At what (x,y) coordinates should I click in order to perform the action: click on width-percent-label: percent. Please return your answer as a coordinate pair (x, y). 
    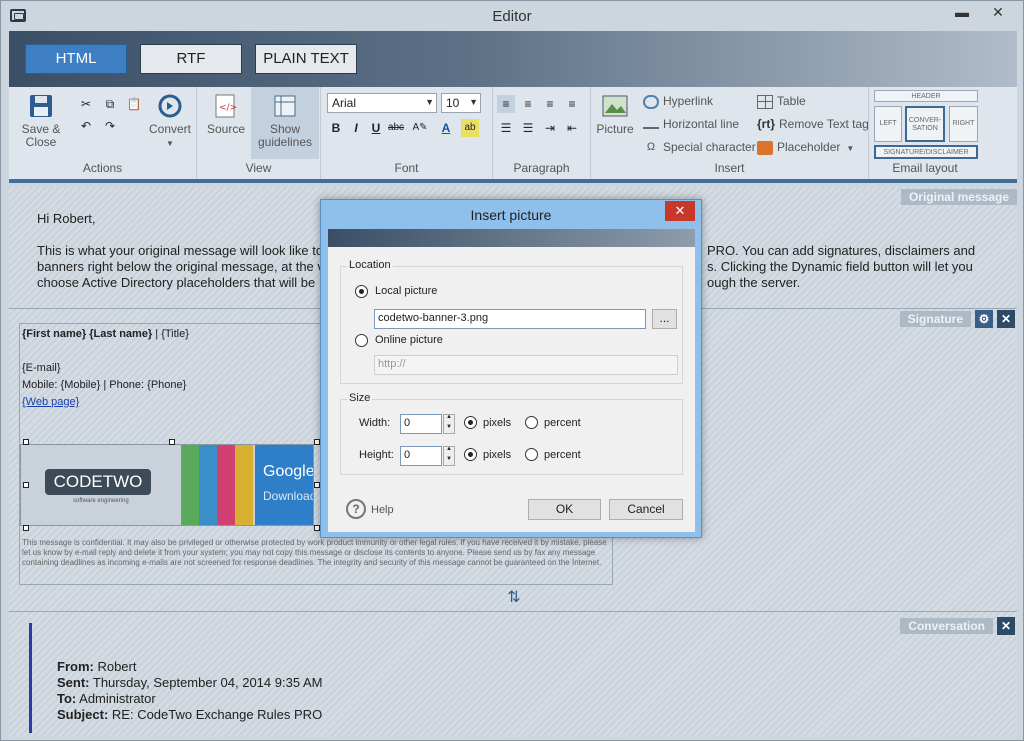
    Looking at the image, I should click on (562, 423).